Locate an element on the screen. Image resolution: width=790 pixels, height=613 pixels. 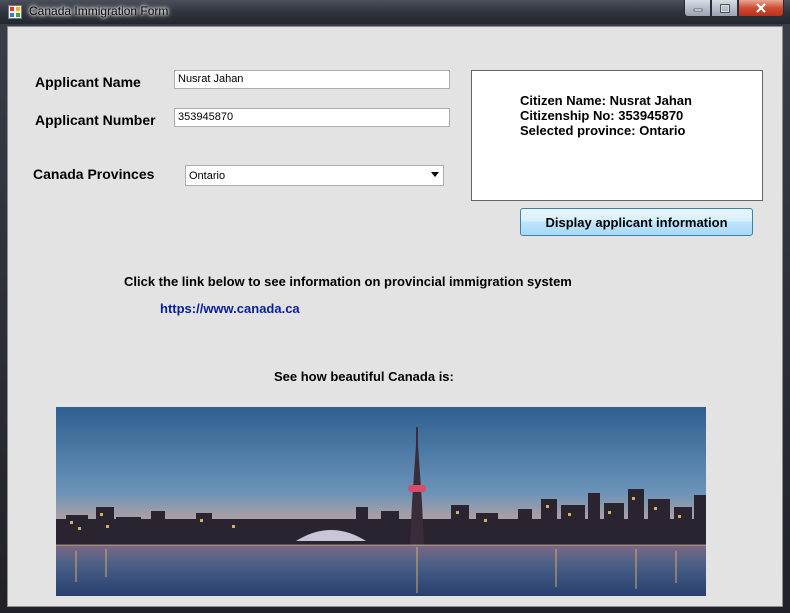
close-icon is located at coordinates (761, 8).